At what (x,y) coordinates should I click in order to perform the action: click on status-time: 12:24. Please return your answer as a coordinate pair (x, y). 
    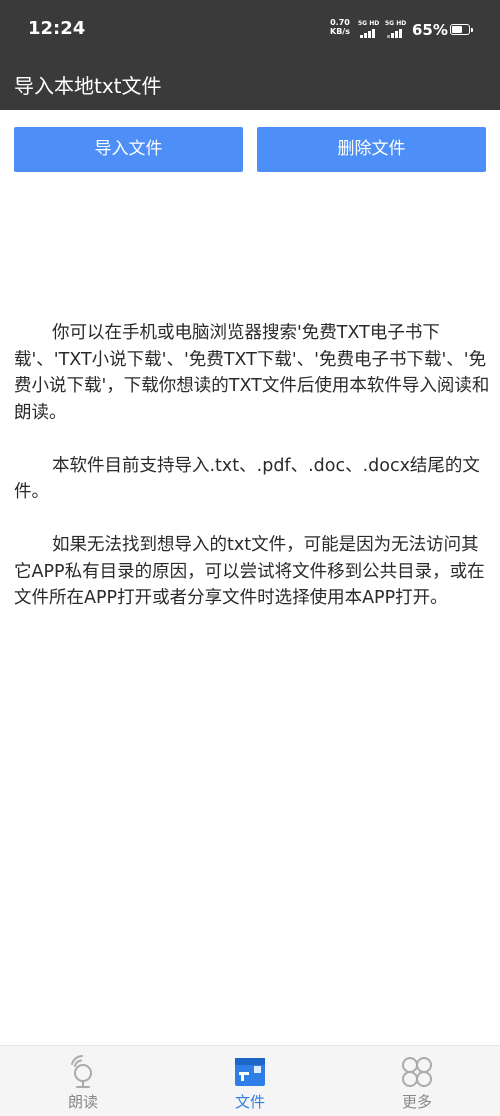
    Looking at the image, I should click on (57, 28).